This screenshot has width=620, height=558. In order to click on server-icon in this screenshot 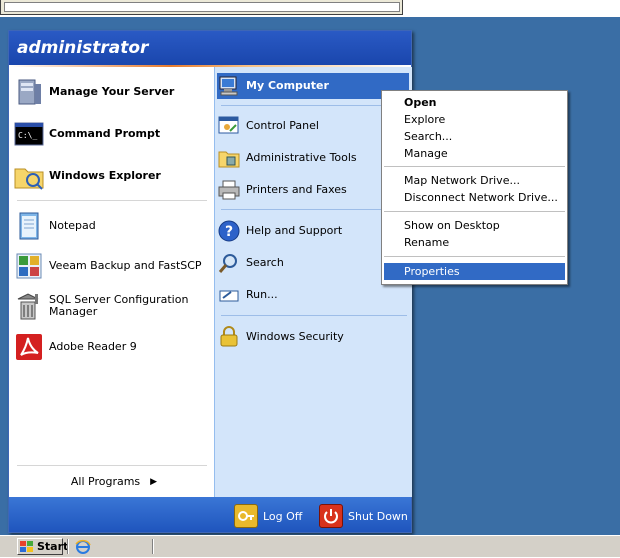, I will do `click(29, 92)`.